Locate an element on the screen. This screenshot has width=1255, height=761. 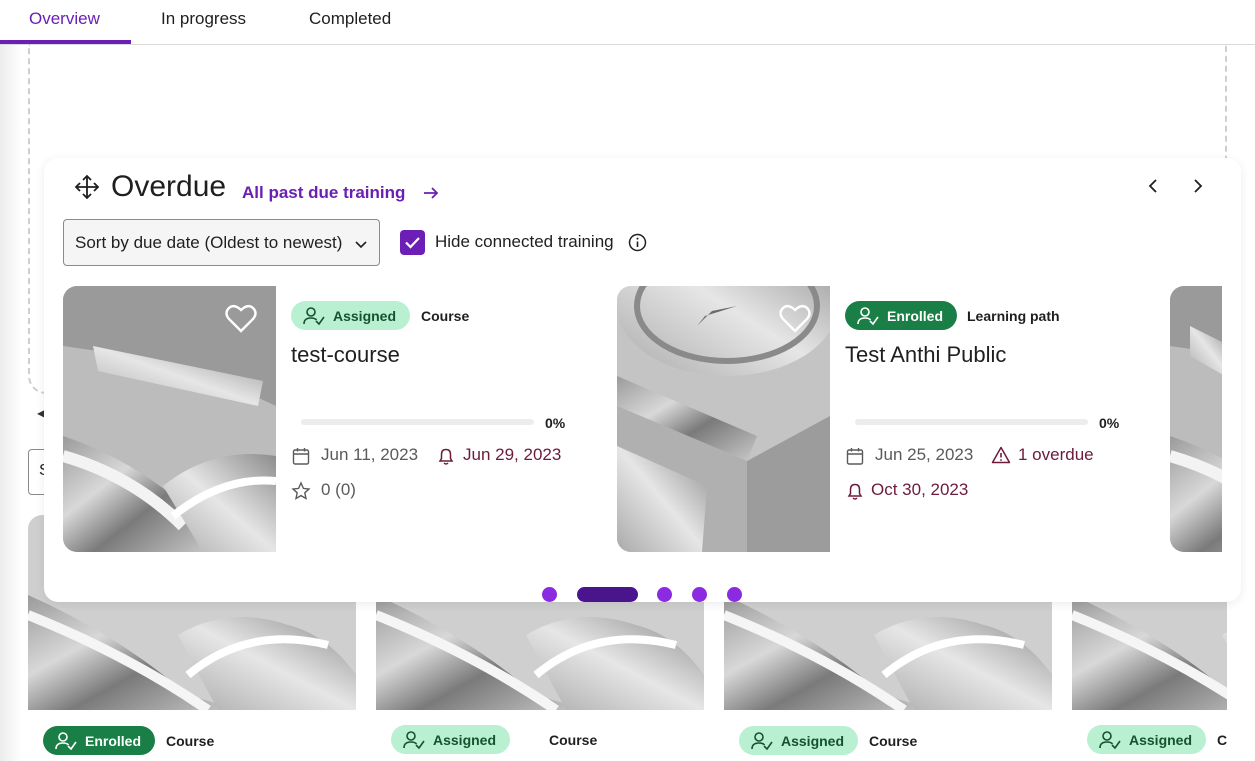
start-date: Jun 25, 2023 is located at coordinates (924, 454).